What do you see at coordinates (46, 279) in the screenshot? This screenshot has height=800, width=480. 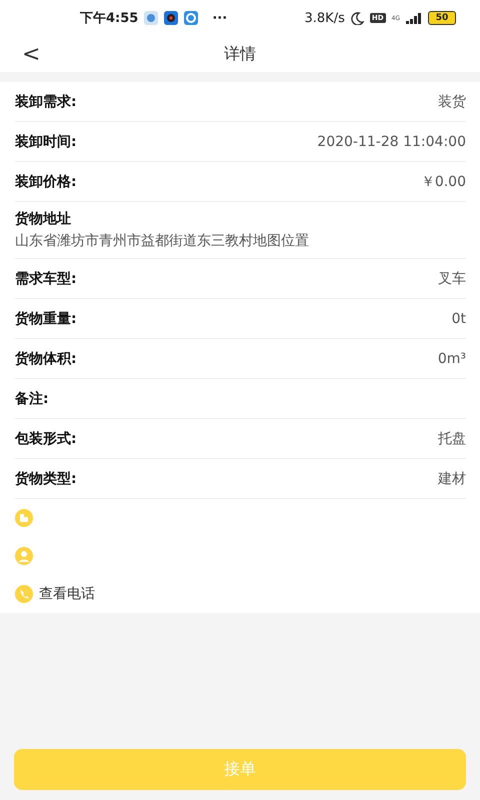 I see `field-label: 需求车型:` at bounding box center [46, 279].